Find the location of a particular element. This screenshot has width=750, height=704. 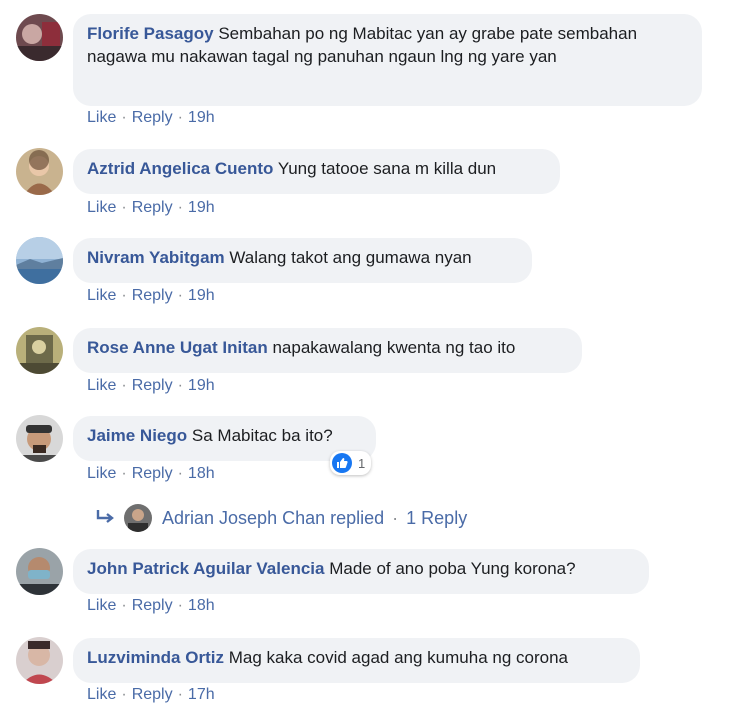

comment-author: John Patrick Aguilar Valencia is located at coordinates (205, 568).